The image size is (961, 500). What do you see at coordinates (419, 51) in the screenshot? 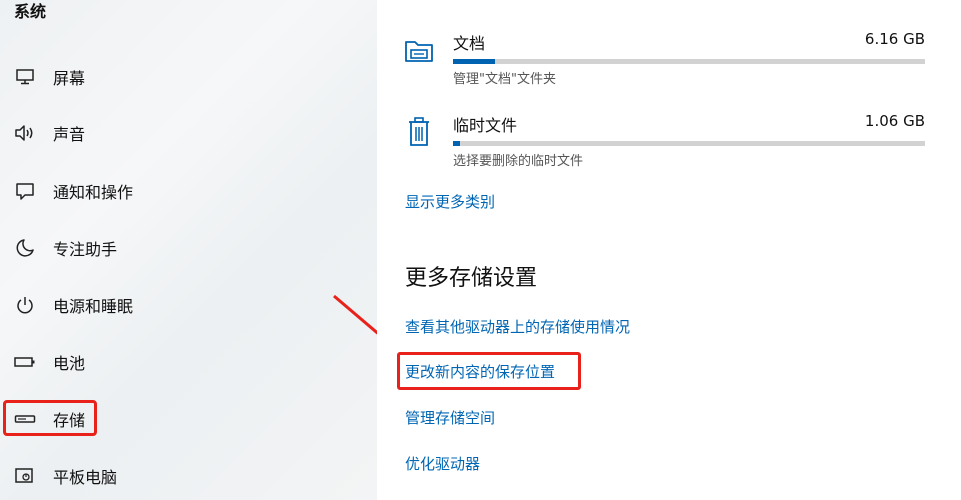
I see `folder-icon` at bounding box center [419, 51].